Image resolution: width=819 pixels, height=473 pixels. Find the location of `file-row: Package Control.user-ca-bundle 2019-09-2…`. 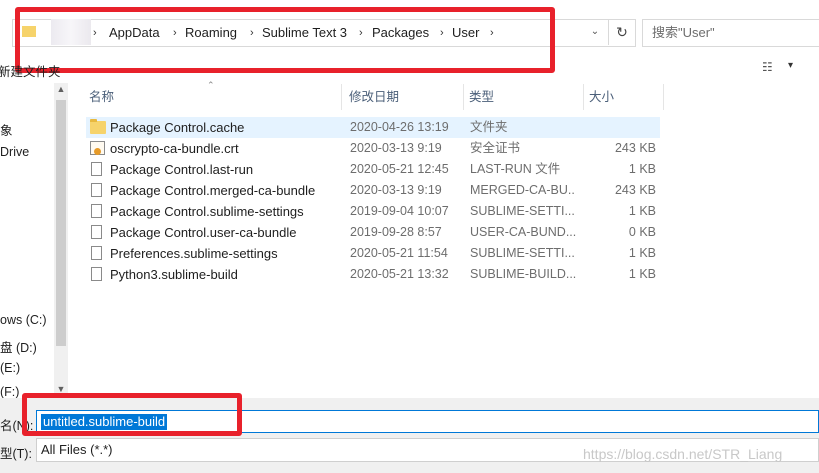

file-row: Package Control.user-ca-bundle 2019-09-2… is located at coordinates (373, 232).